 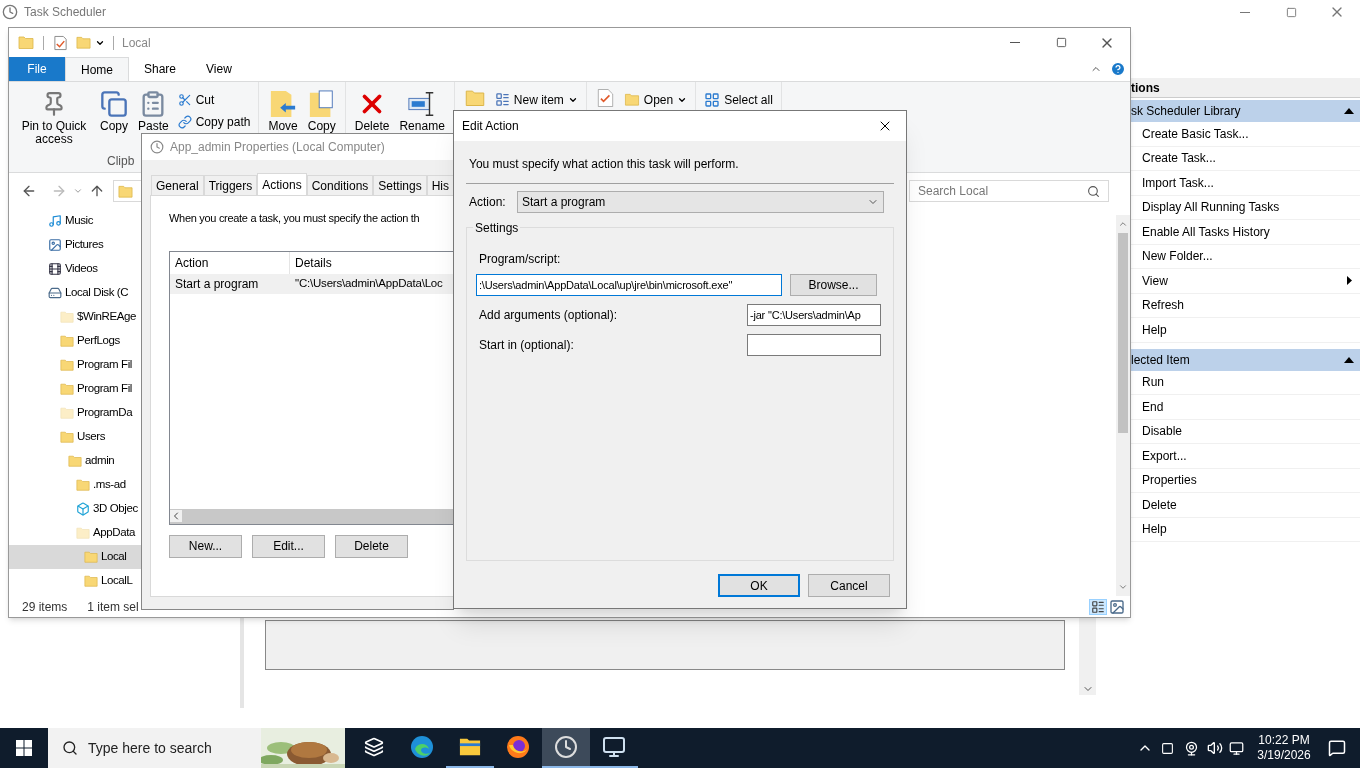 What do you see at coordinates (1245, 359) in the screenshot?
I see `section-header: lected Item` at bounding box center [1245, 359].